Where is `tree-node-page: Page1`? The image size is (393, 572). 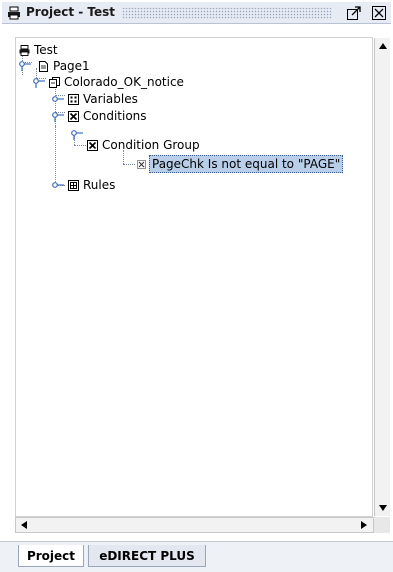
tree-node-page: Page1 is located at coordinates (64, 66).